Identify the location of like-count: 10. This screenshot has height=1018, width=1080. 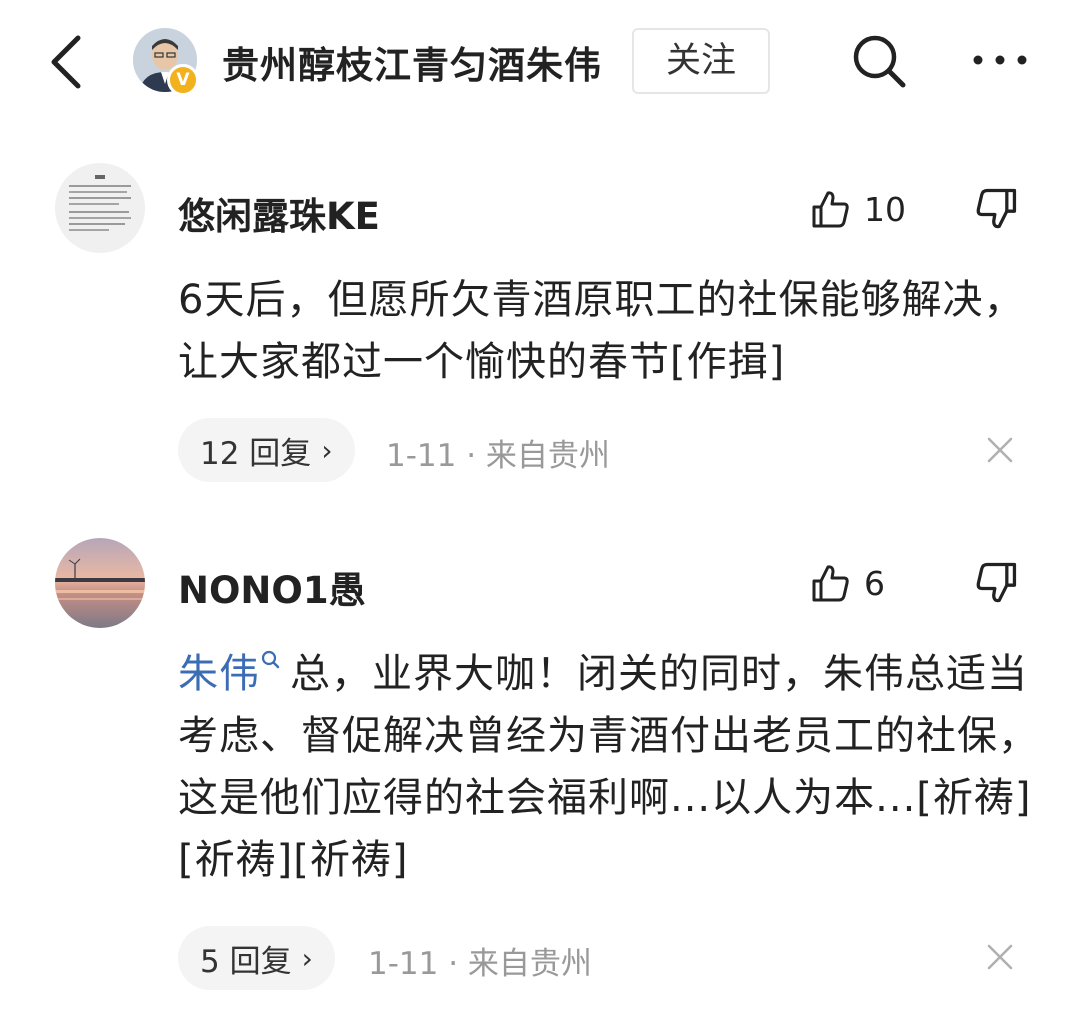
(885, 209).